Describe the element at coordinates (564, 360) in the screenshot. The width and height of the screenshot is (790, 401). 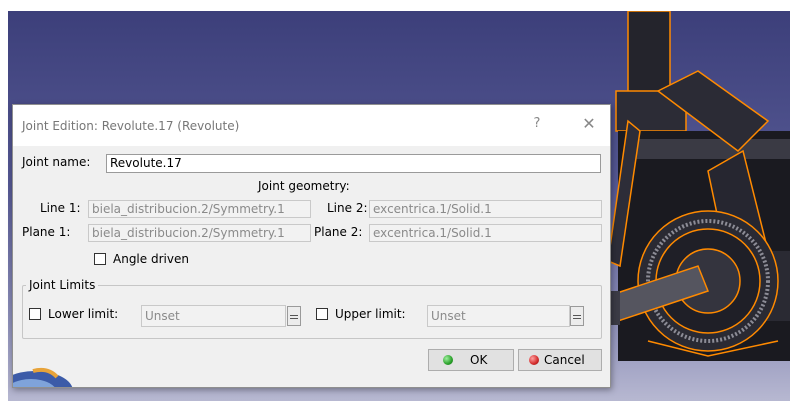
I see `cancel-label: Cancel` at that location.